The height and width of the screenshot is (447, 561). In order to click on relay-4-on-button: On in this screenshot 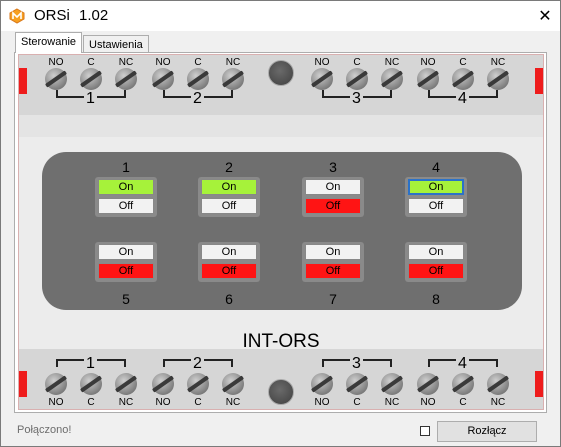, I will do `click(436, 187)`.